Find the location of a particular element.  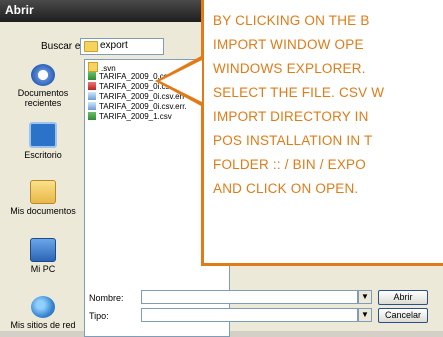

open-button: Abrir is located at coordinates (403, 297).